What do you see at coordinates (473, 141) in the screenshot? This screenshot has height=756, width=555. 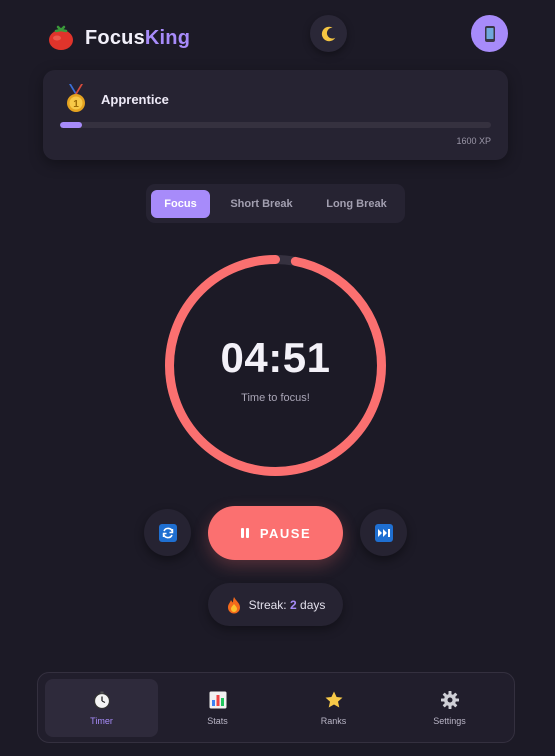 I see `xp-label: 1600 XP` at bounding box center [473, 141].